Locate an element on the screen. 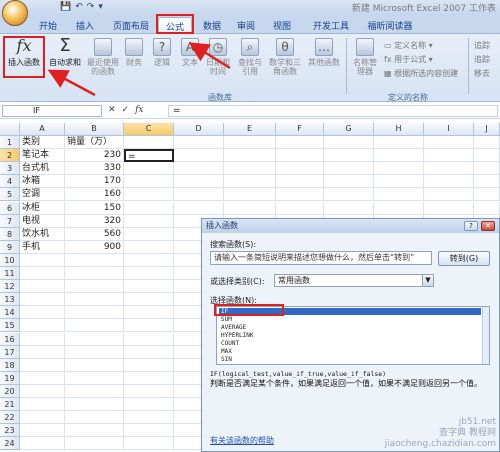  cell-c21 is located at coordinates (149, 405).